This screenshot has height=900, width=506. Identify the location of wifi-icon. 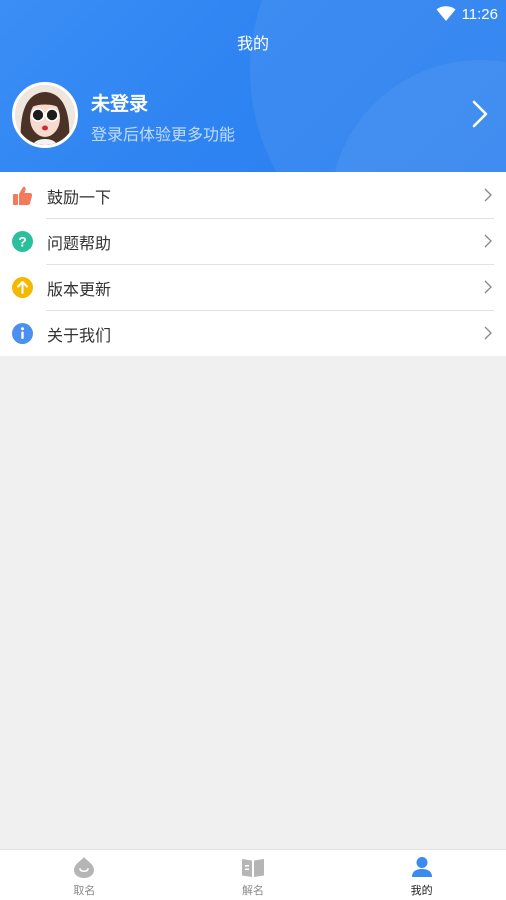
(446, 13).